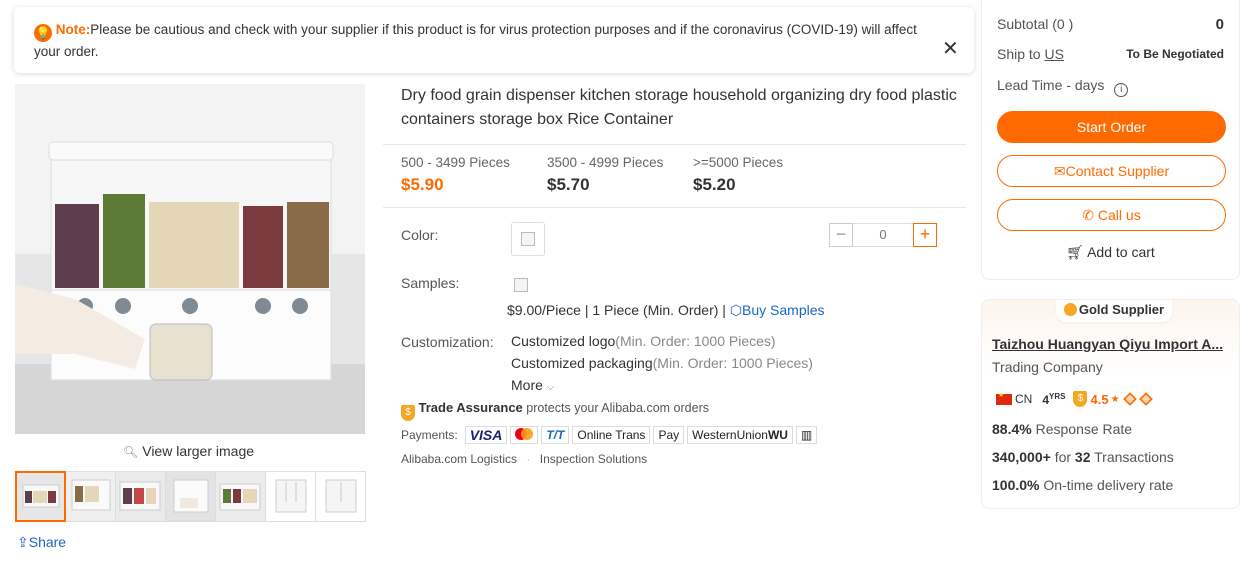 The width and height of the screenshot is (1248, 561). What do you see at coordinates (738, 162) in the screenshot?
I see `tier-qty: >=5000 Pieces` at bounding box center [738, 162].